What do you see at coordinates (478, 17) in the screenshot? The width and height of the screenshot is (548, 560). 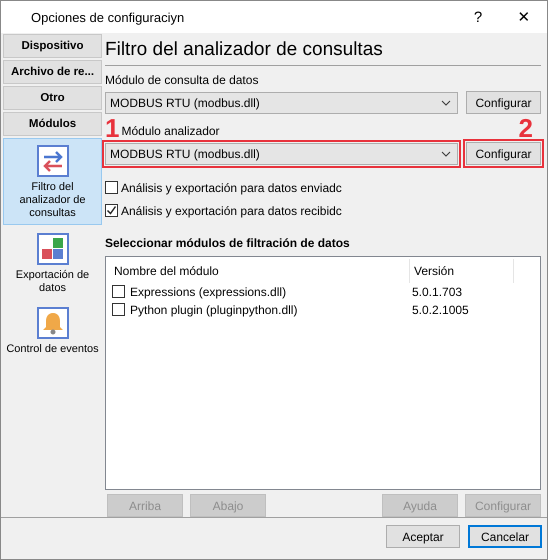 I see `help-button: ?` at bounding box center [478, 17].